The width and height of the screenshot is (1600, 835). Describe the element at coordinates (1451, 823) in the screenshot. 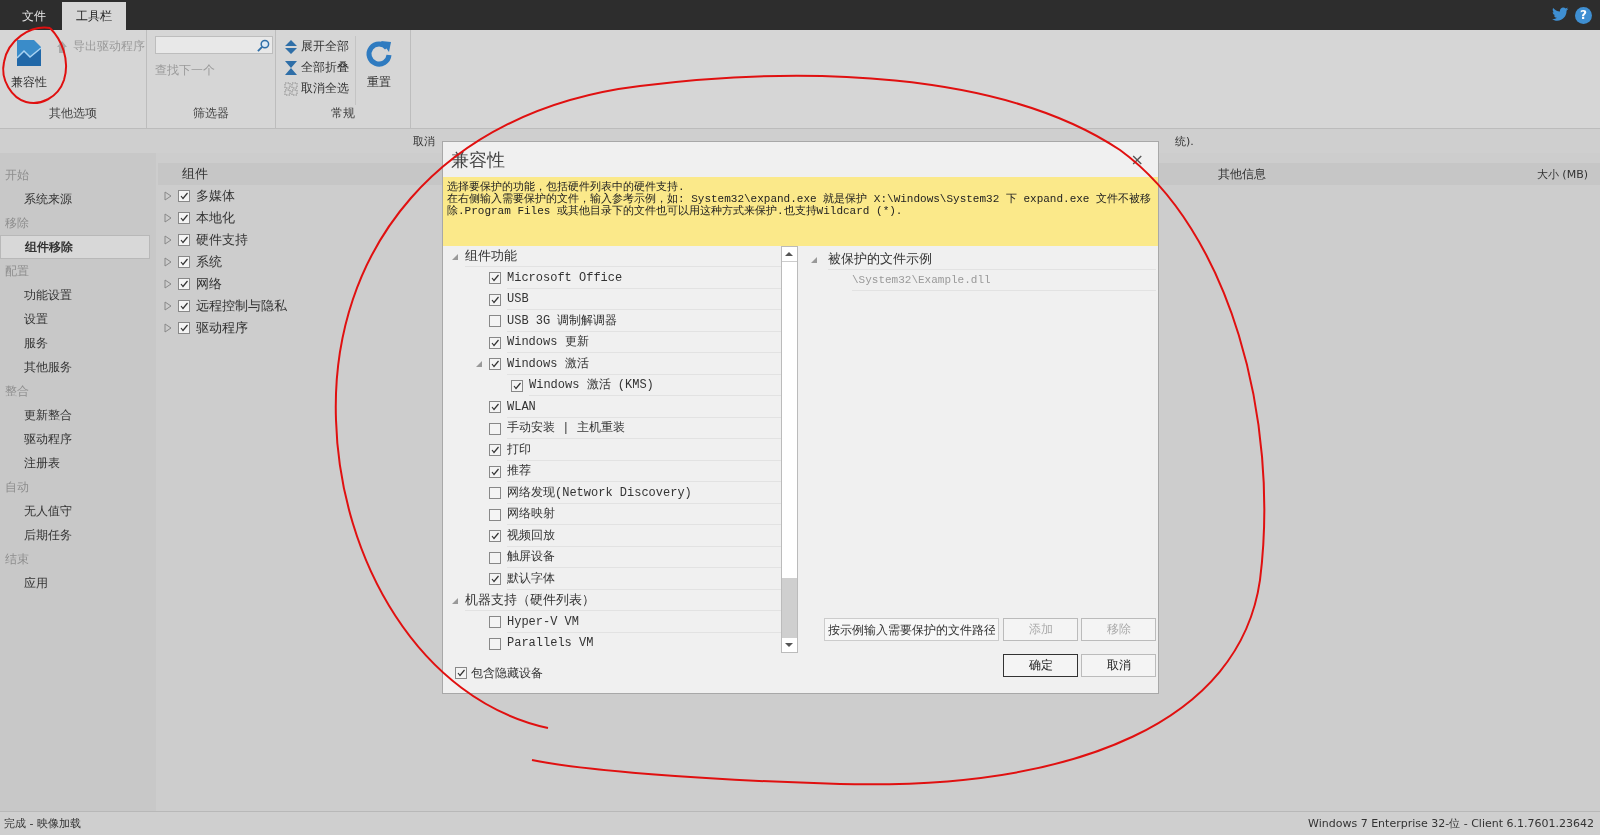

I see `status-text: Windows 7 Enterprise 32-位 - Client 6.1.7601.23642` at that location.